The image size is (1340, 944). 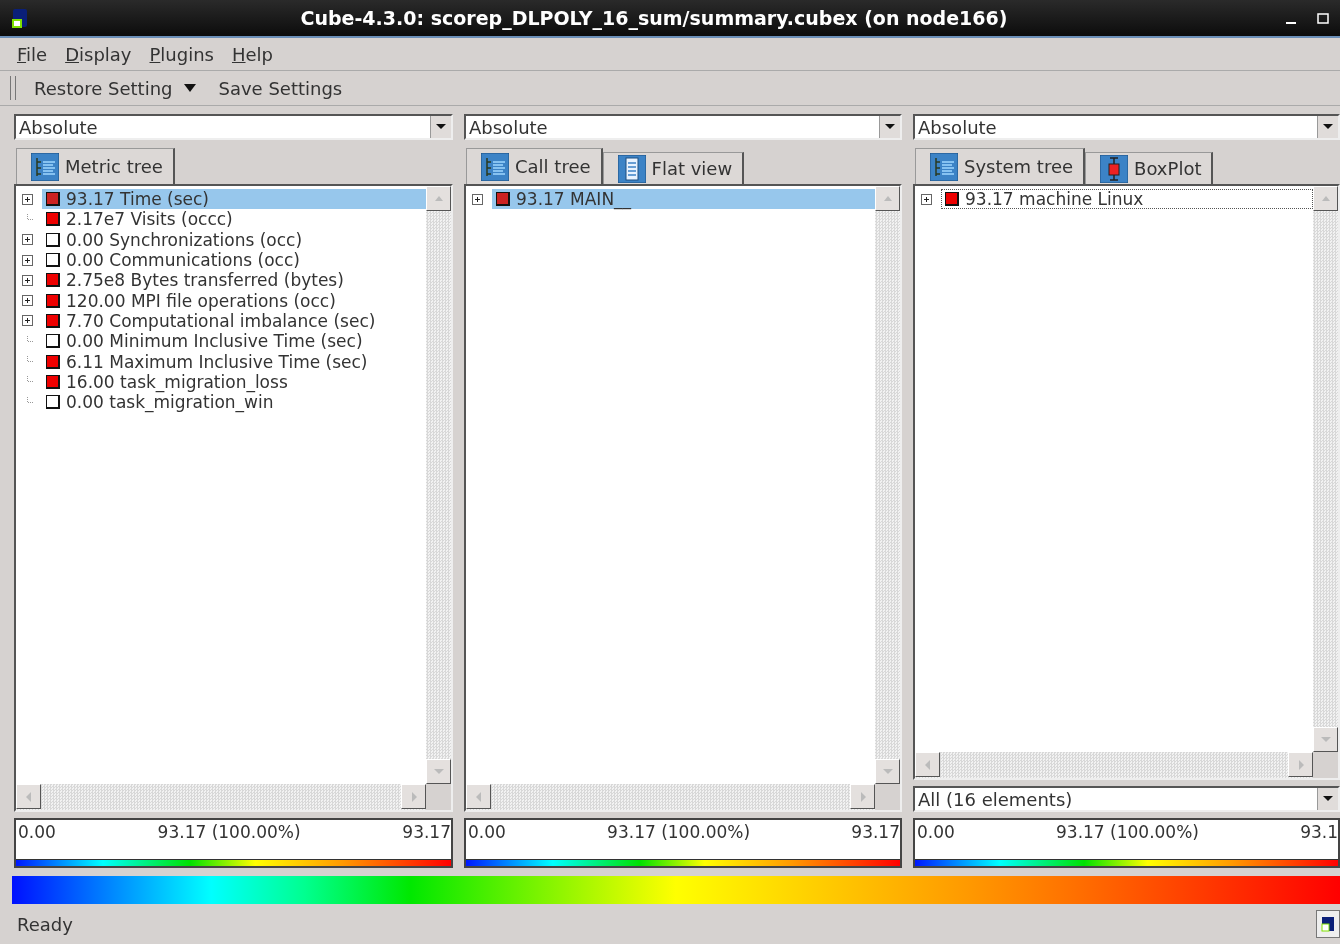 I want to click on title-bar: Cube-4.3.0: scorep_DLPOLY_16_sum/summary.cubex (on node166), so click(x=670, y=19).